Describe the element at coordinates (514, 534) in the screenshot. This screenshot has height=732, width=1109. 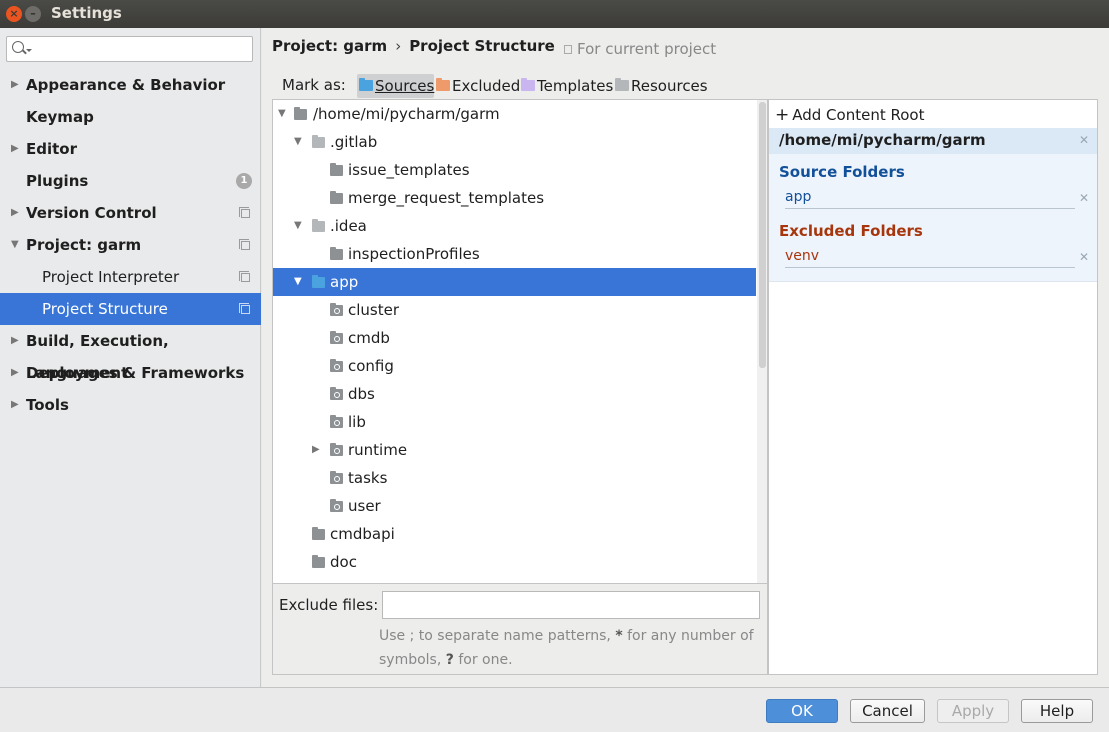
I see `tree-item-cmdbapi: cmdbapi` at that location.